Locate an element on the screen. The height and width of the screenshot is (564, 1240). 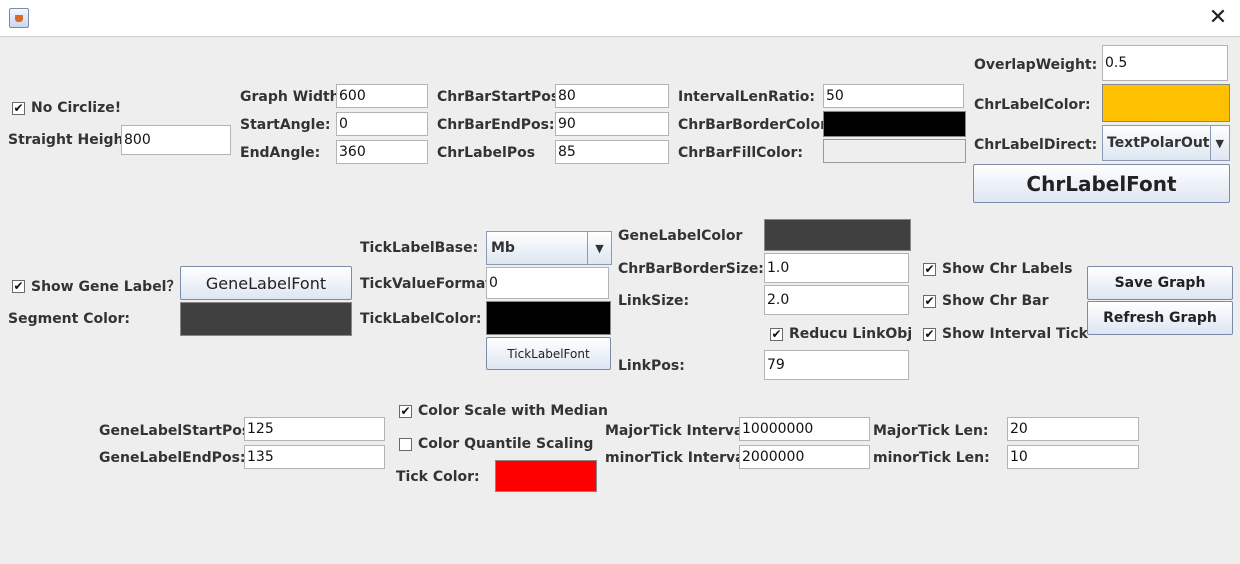
gene-label-color-swatch is located at coordinates (837, 235).